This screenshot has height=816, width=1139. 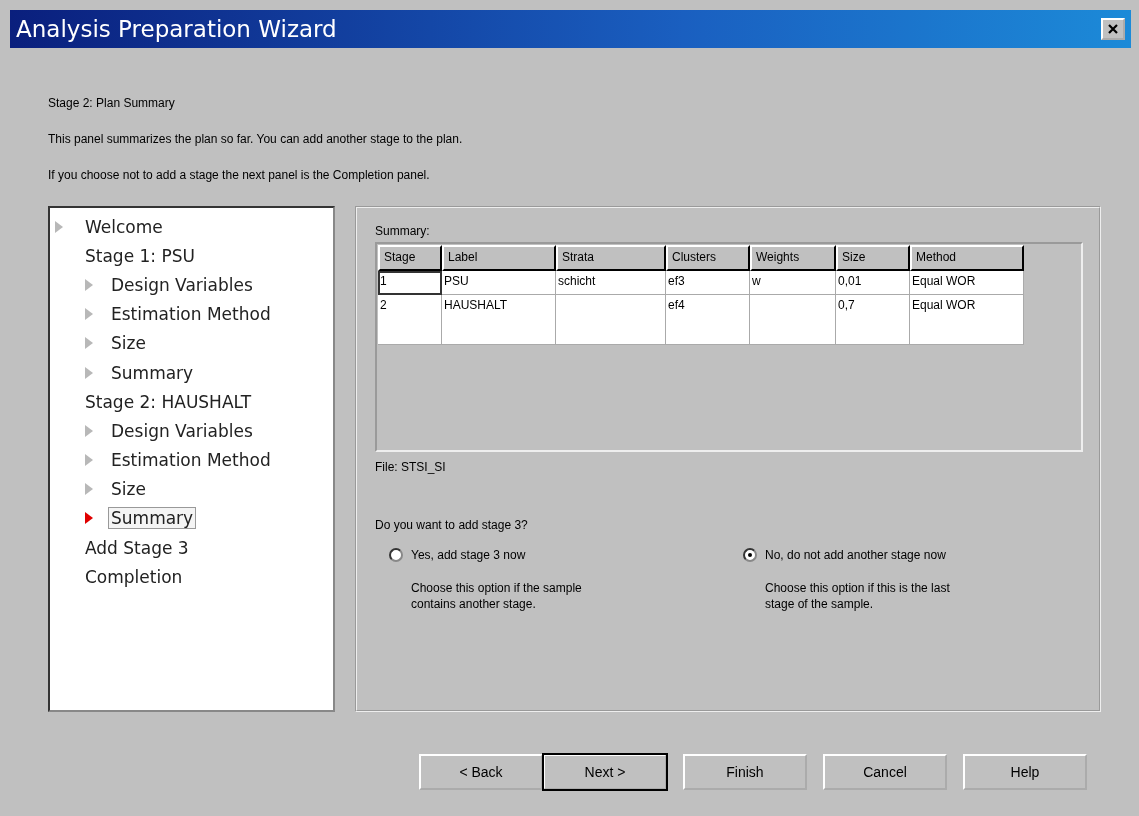 I want to click on table-cell: HAUSHALT, so click(x=499, y=320).